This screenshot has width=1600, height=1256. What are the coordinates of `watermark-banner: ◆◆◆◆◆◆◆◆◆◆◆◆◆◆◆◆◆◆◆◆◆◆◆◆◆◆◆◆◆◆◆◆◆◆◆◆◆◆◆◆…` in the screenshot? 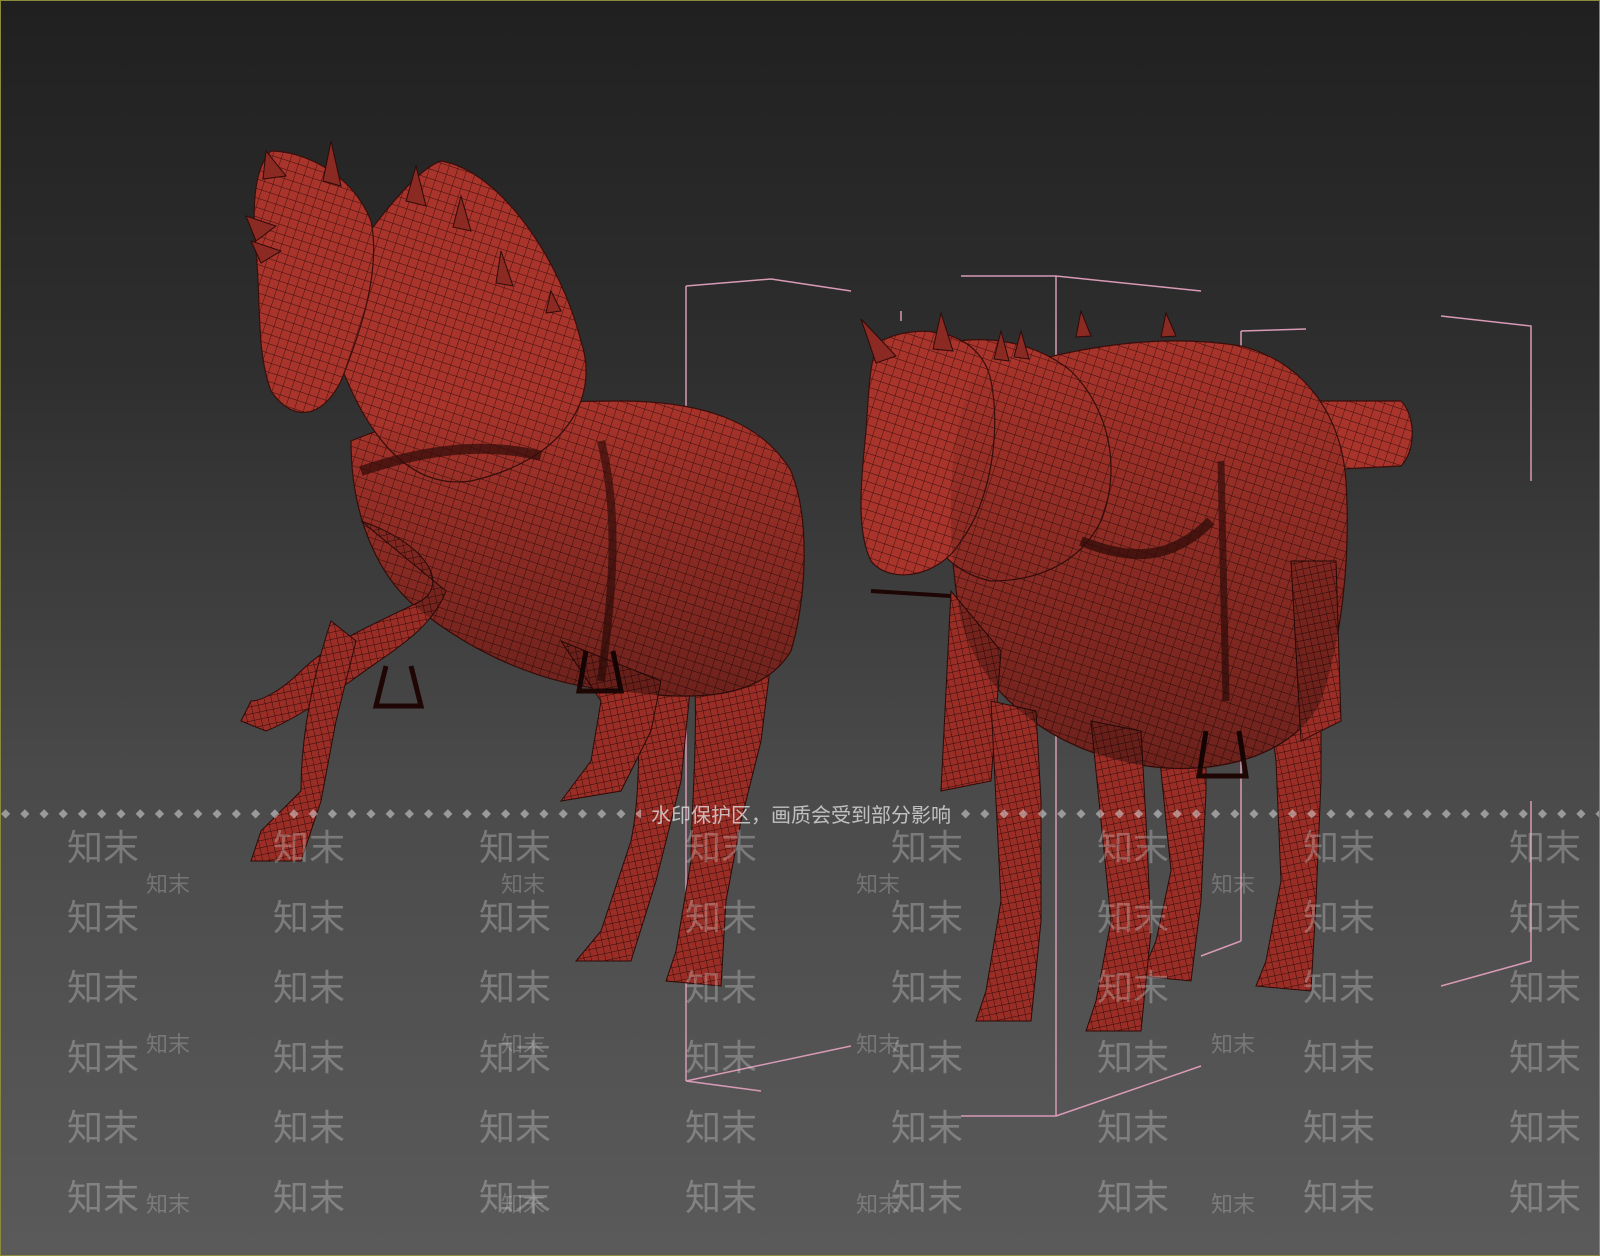 It's located at (800, 814).